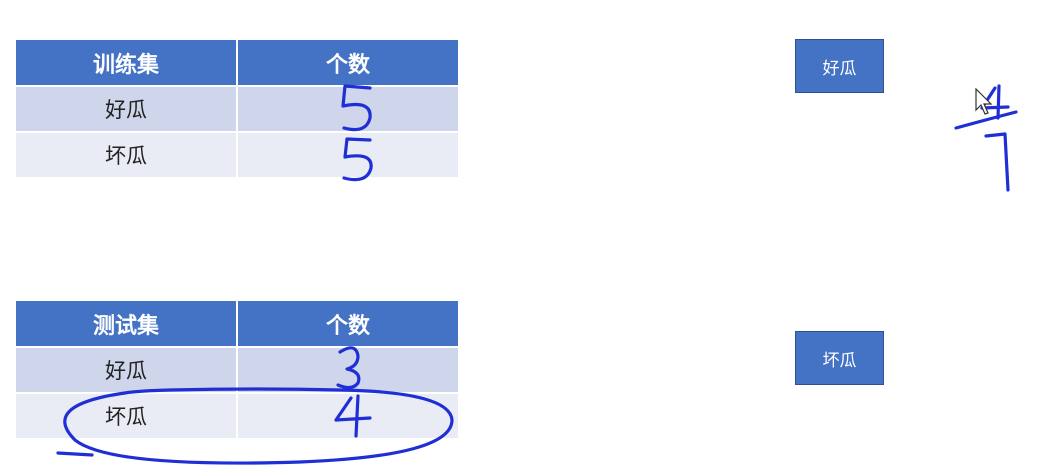  I want to click on training-set-table: 训练集 个数 好瓜 坏瓜, so click(237, 109).